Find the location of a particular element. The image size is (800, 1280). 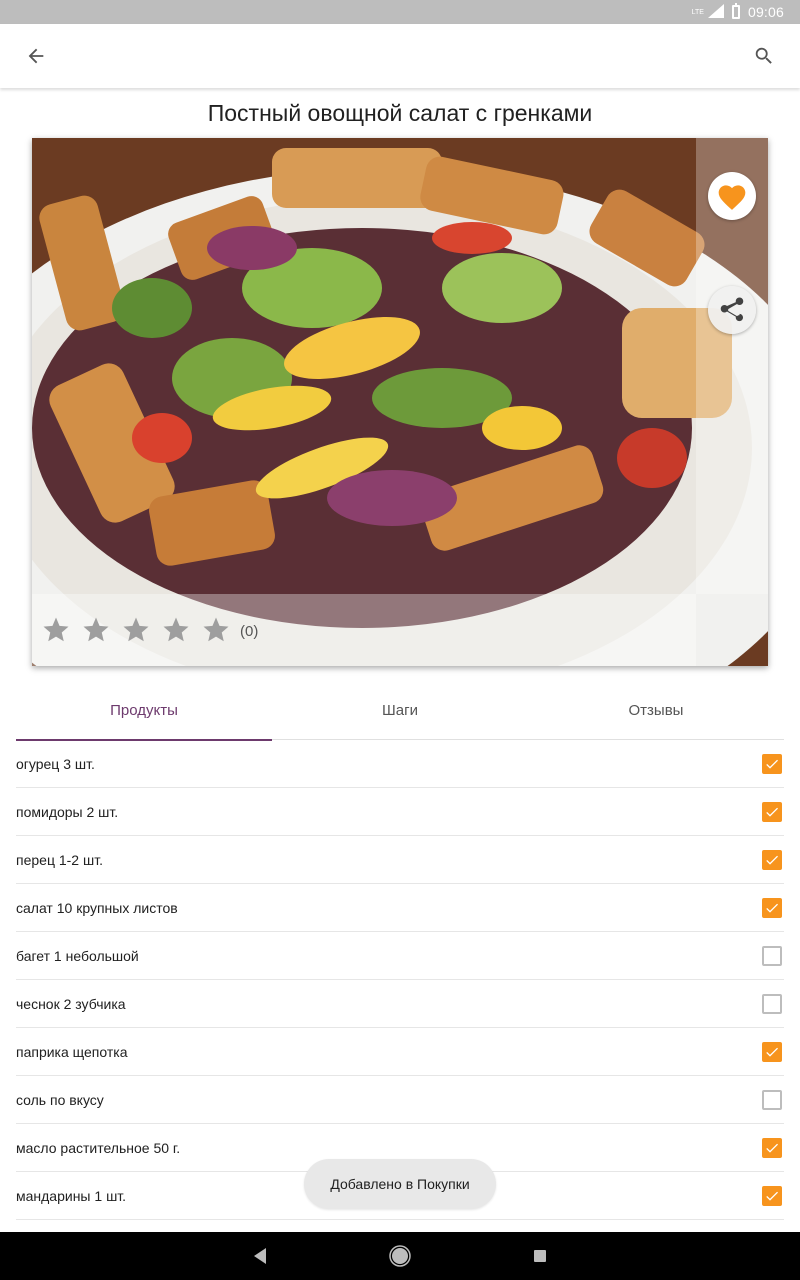

ingredient-label: соль по вкусу is located at coordinates (60, 1099).